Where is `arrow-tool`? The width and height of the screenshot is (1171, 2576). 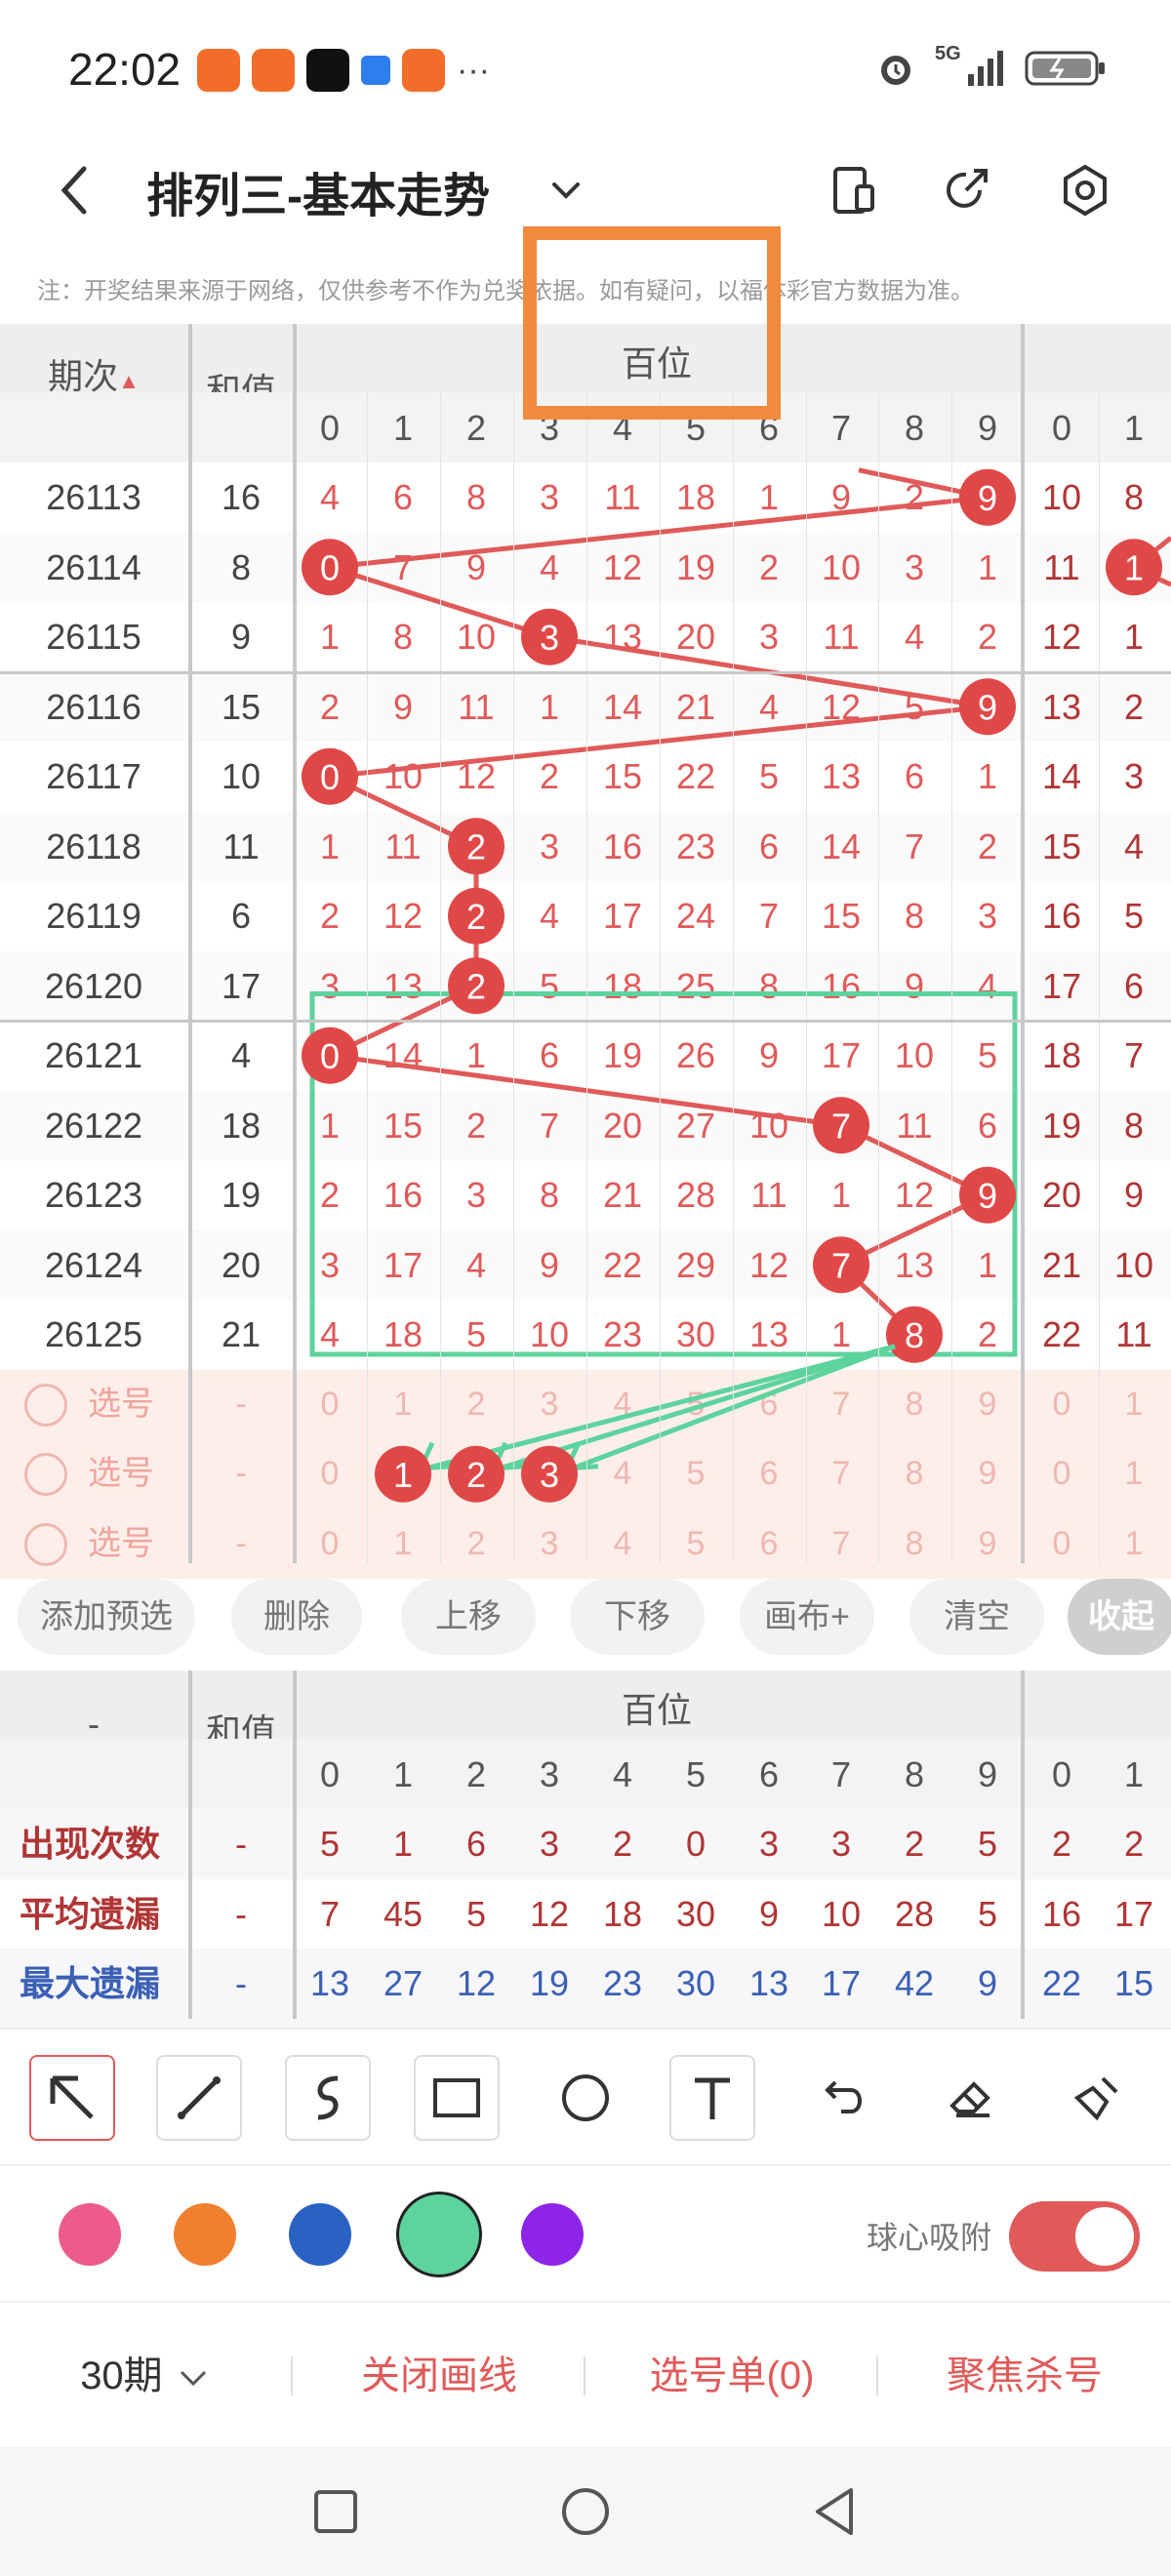 arrow-tool is located at coordinates (72, 2098).